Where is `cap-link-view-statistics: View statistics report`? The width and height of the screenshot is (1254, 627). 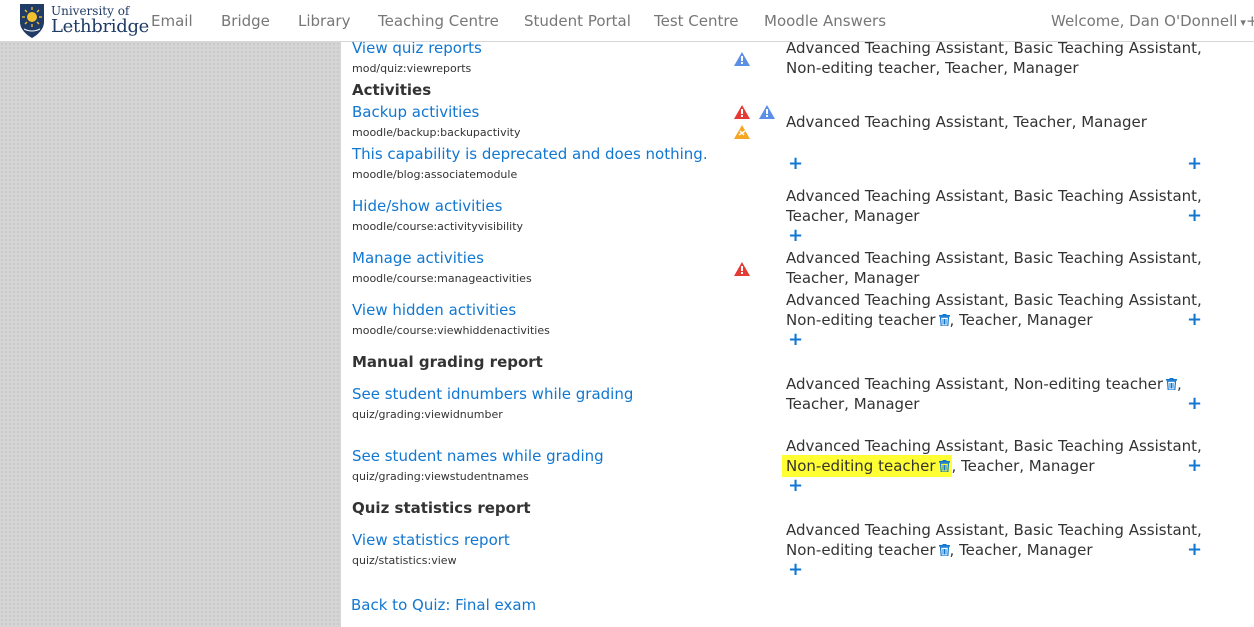 cap-link-view-statistics: View statistics report is located at coordinates (431, 540).